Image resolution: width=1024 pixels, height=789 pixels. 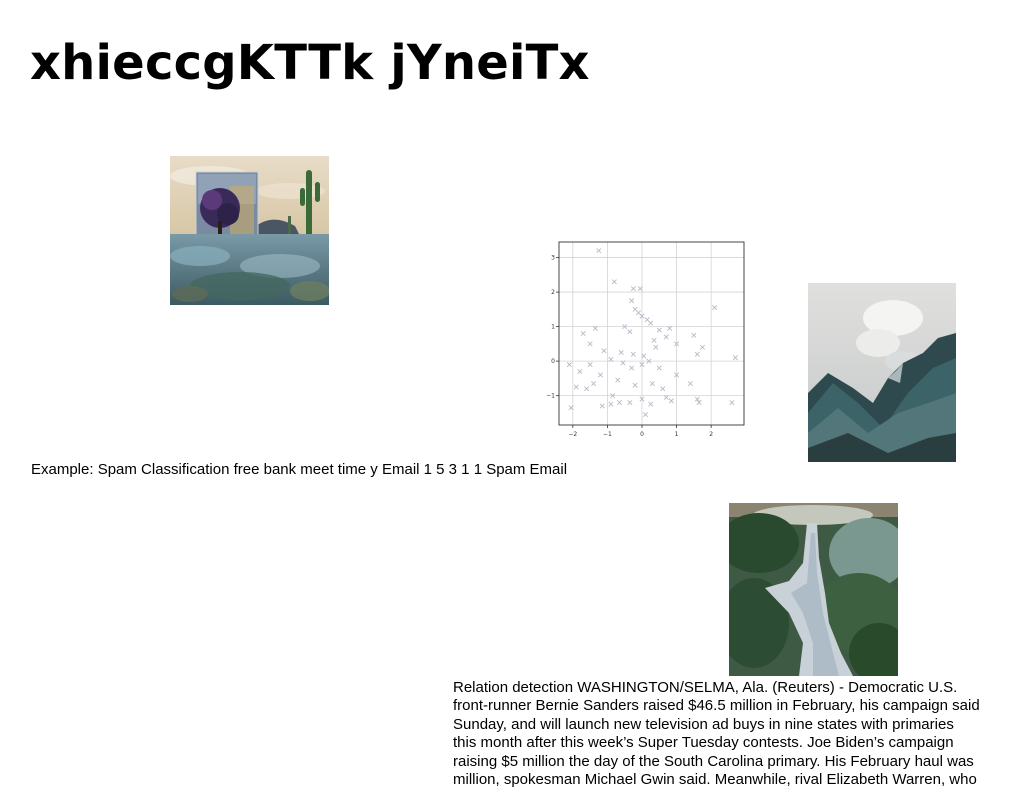 I want to click on y-tick-label: −1, so click(x=550, y=396).